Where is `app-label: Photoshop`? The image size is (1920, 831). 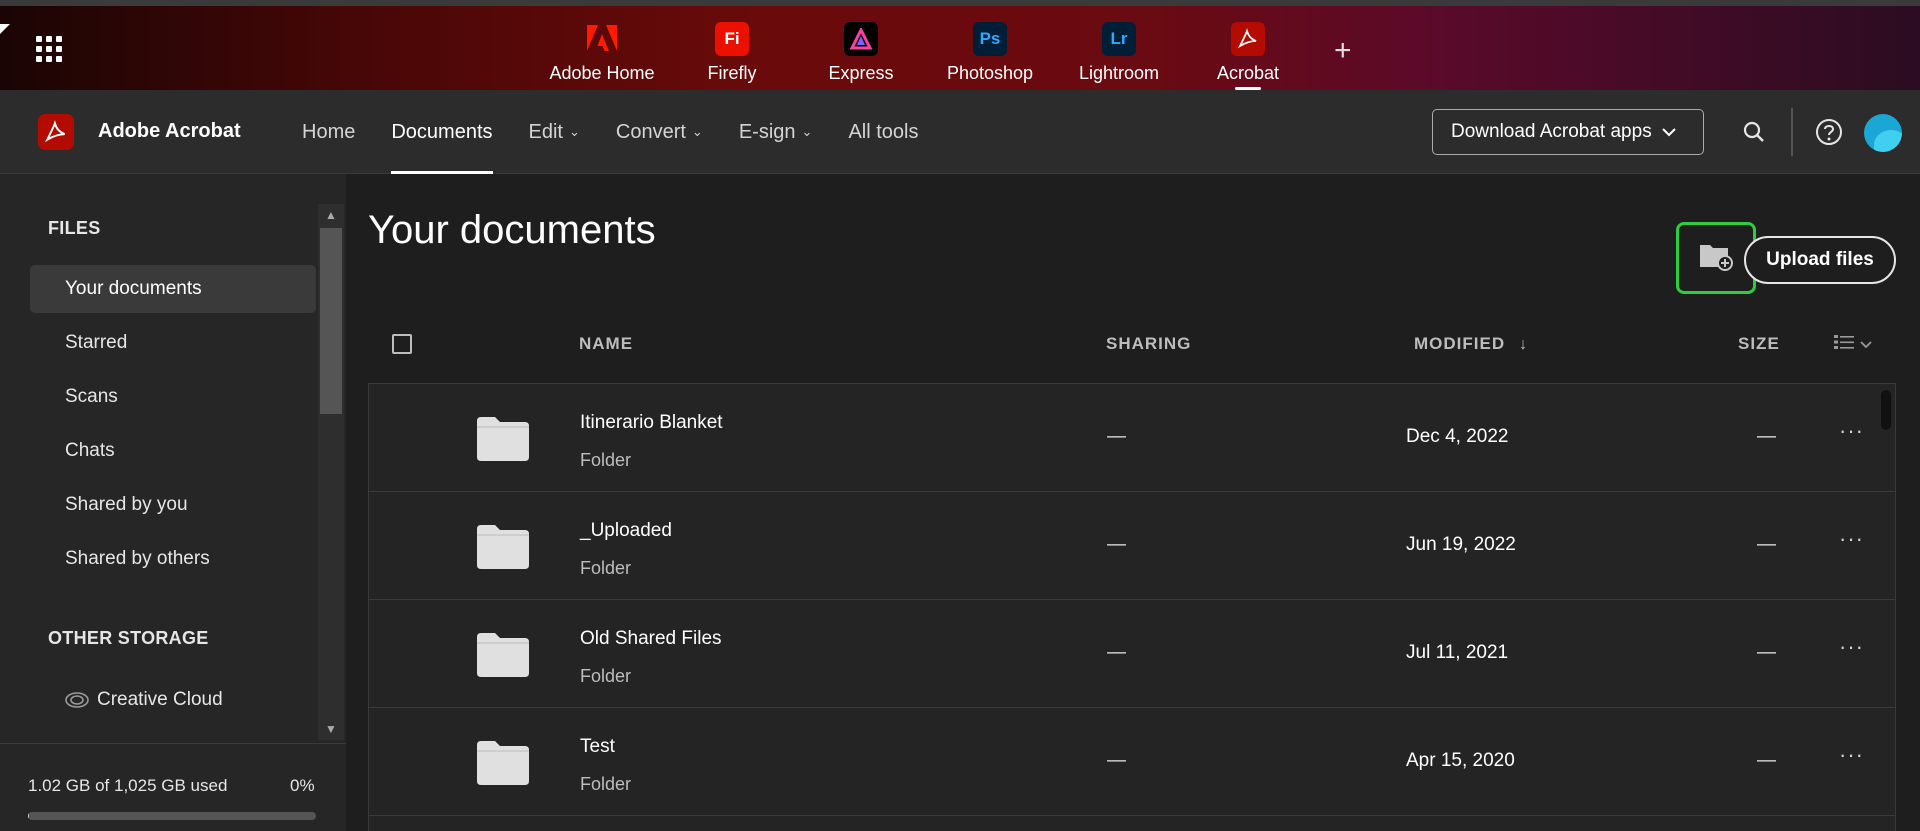 app-label: Photoshop is located at coordinates (990, 73).